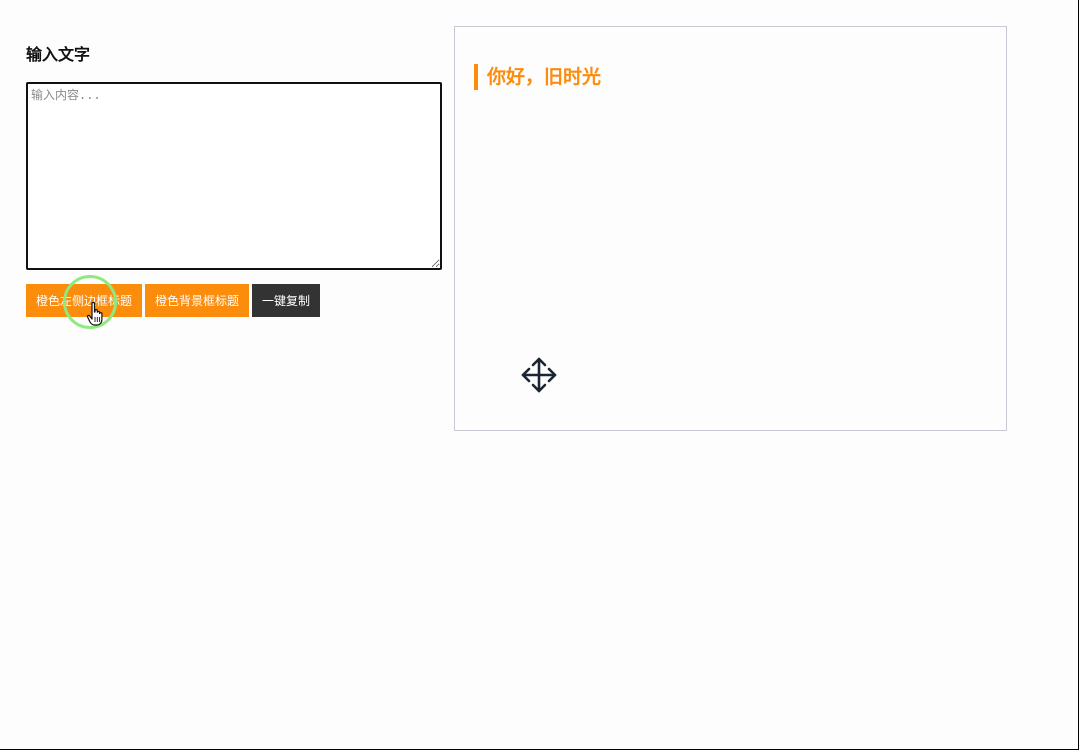 This screenshot has height=750, width=1079. What do you see at coordinates (58, 54) in the screenshot?
I see `editor-title: 输入文字` at bounding box center [58, 54].